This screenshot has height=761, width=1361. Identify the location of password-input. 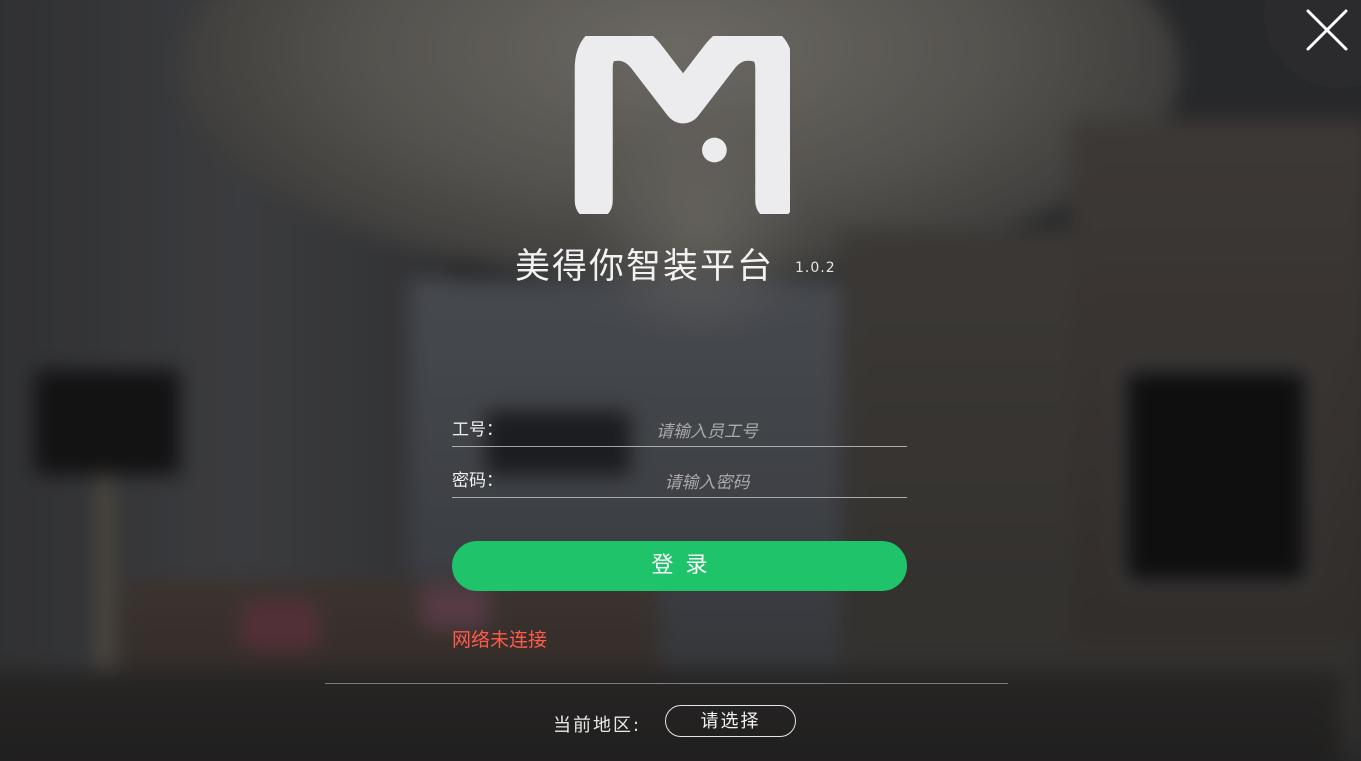
(707, 483).